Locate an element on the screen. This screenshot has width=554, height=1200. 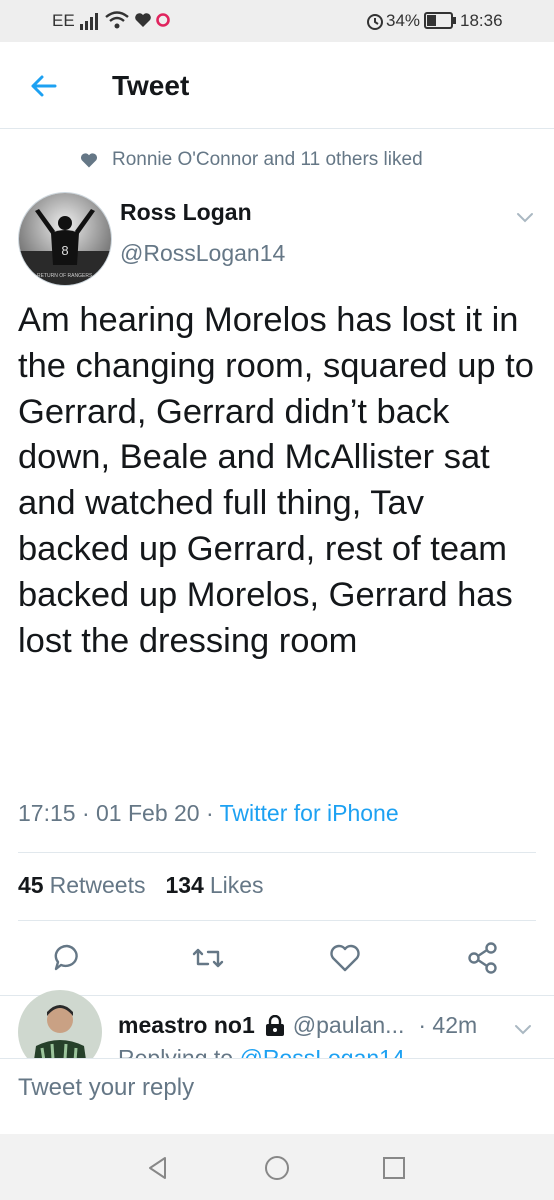
like-button is located at coordinates (345, 958).